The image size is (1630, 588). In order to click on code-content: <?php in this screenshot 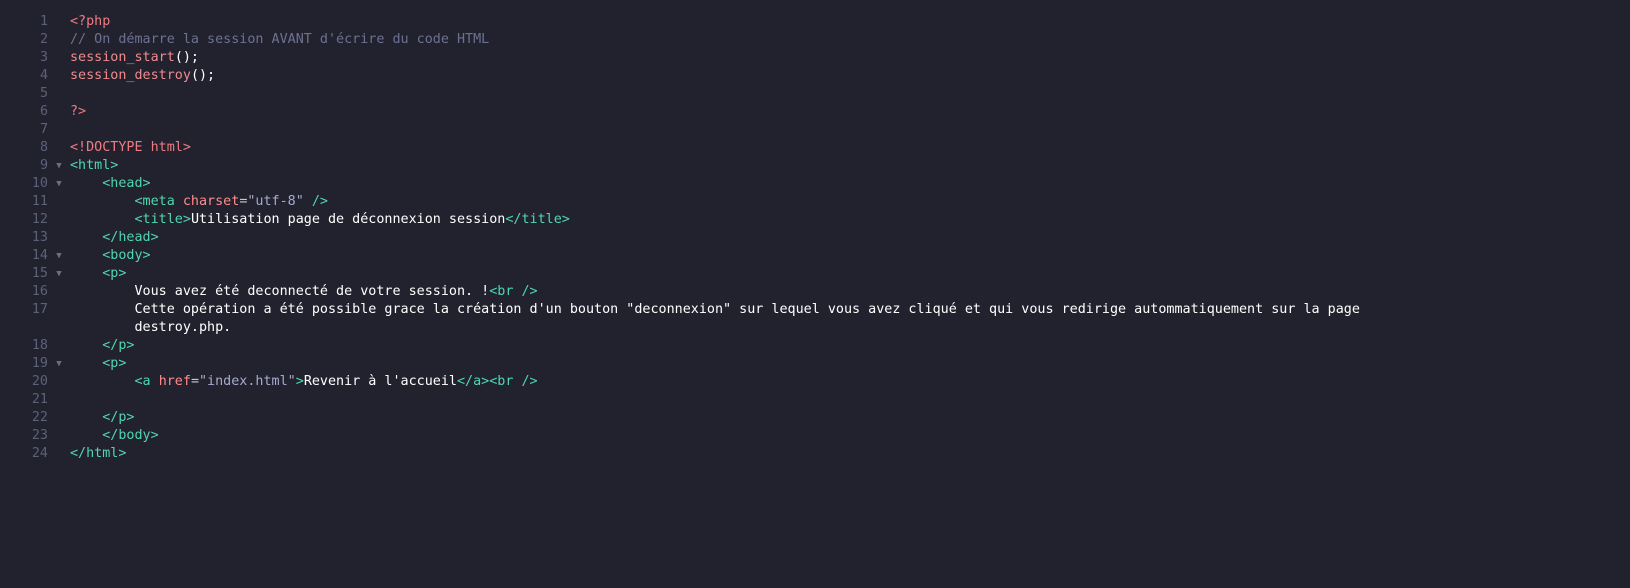, I will do `click(850, 22)`.